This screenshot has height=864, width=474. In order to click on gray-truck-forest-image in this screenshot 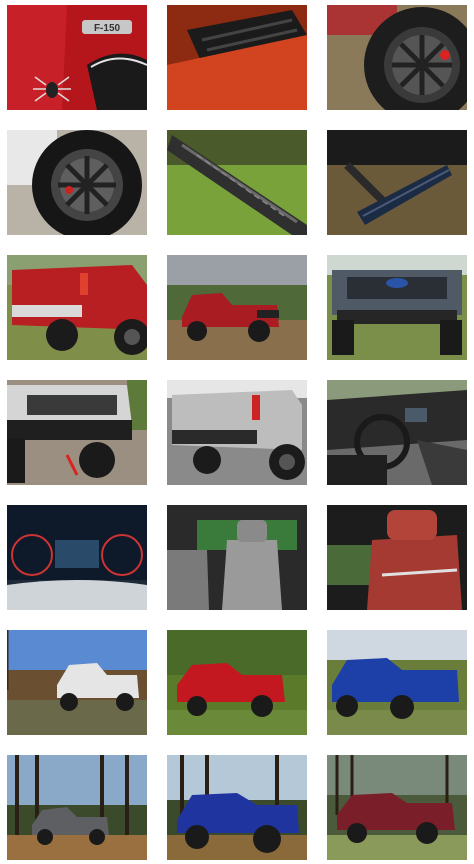, I will do `click(77, 807)`.